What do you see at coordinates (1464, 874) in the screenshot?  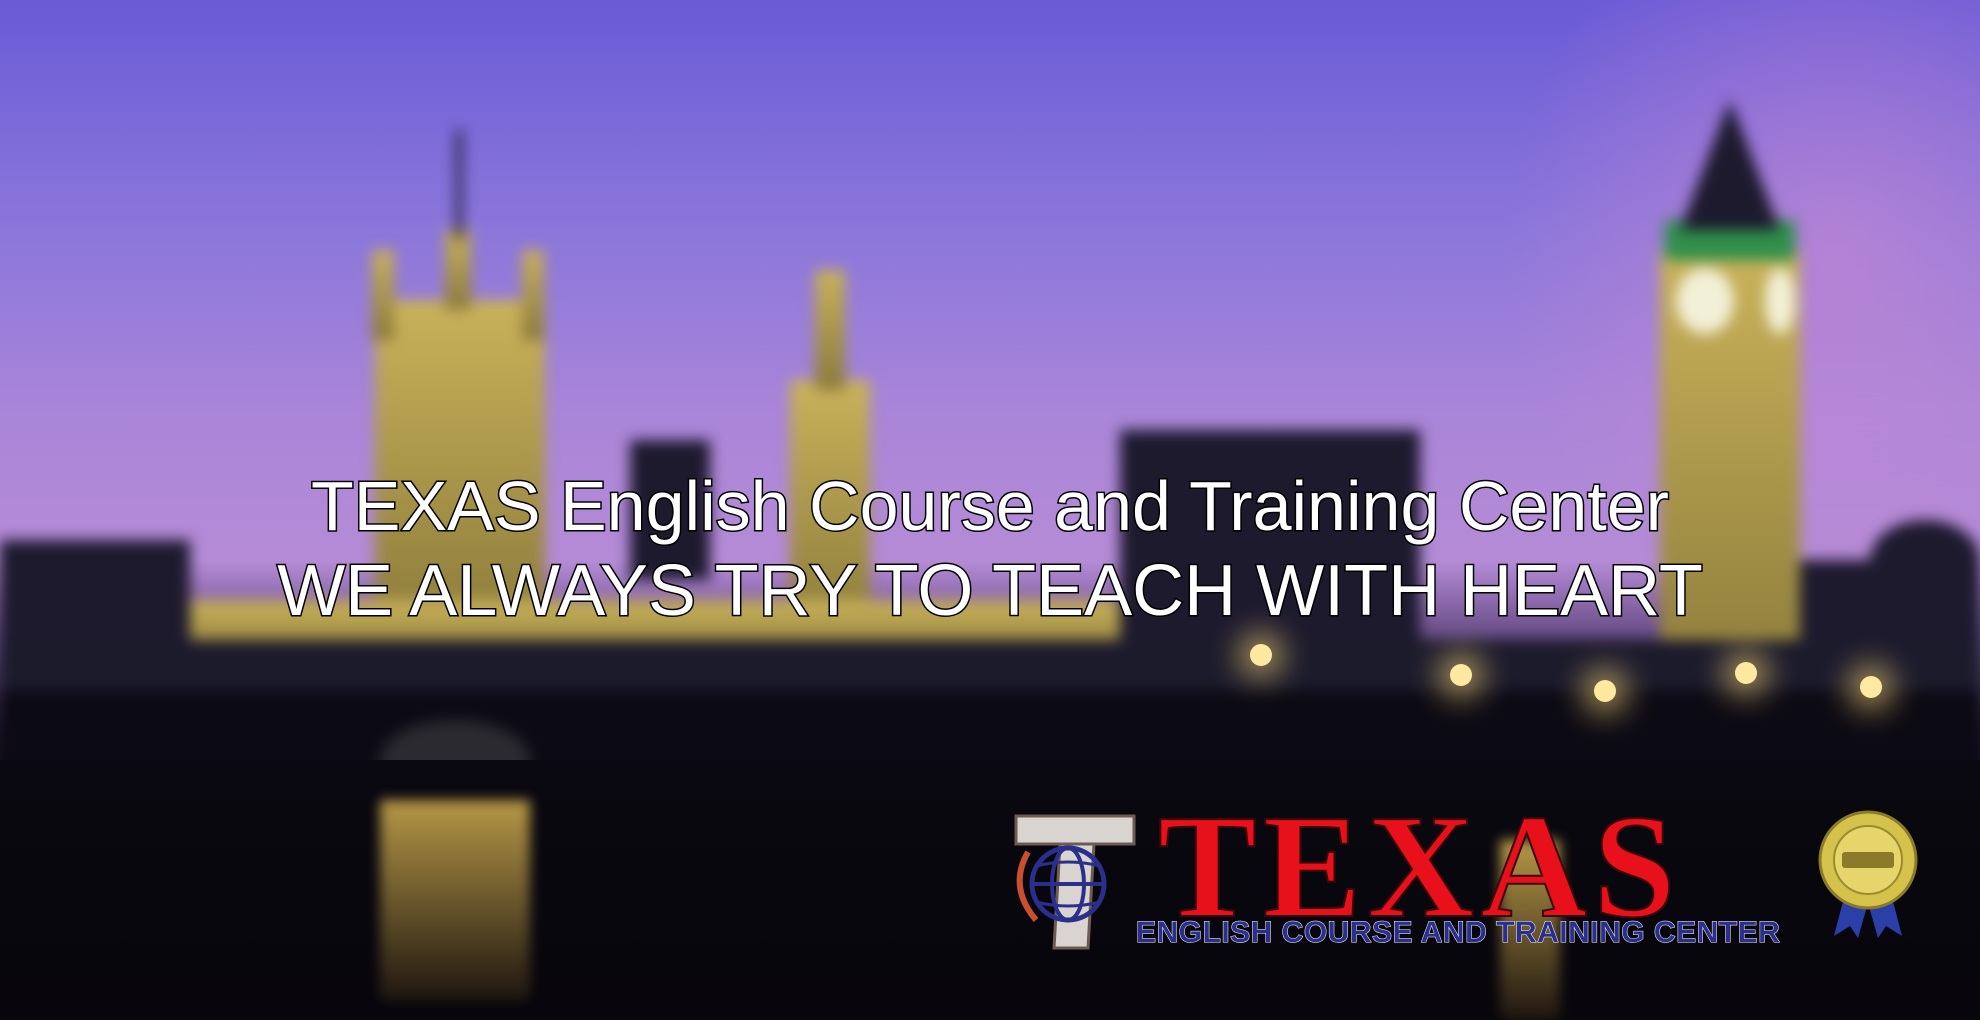 I see `texas-logo: TEXAS ENGLISH COURSE AND TRAINING CENTER` at bounding box center [1464, 874].